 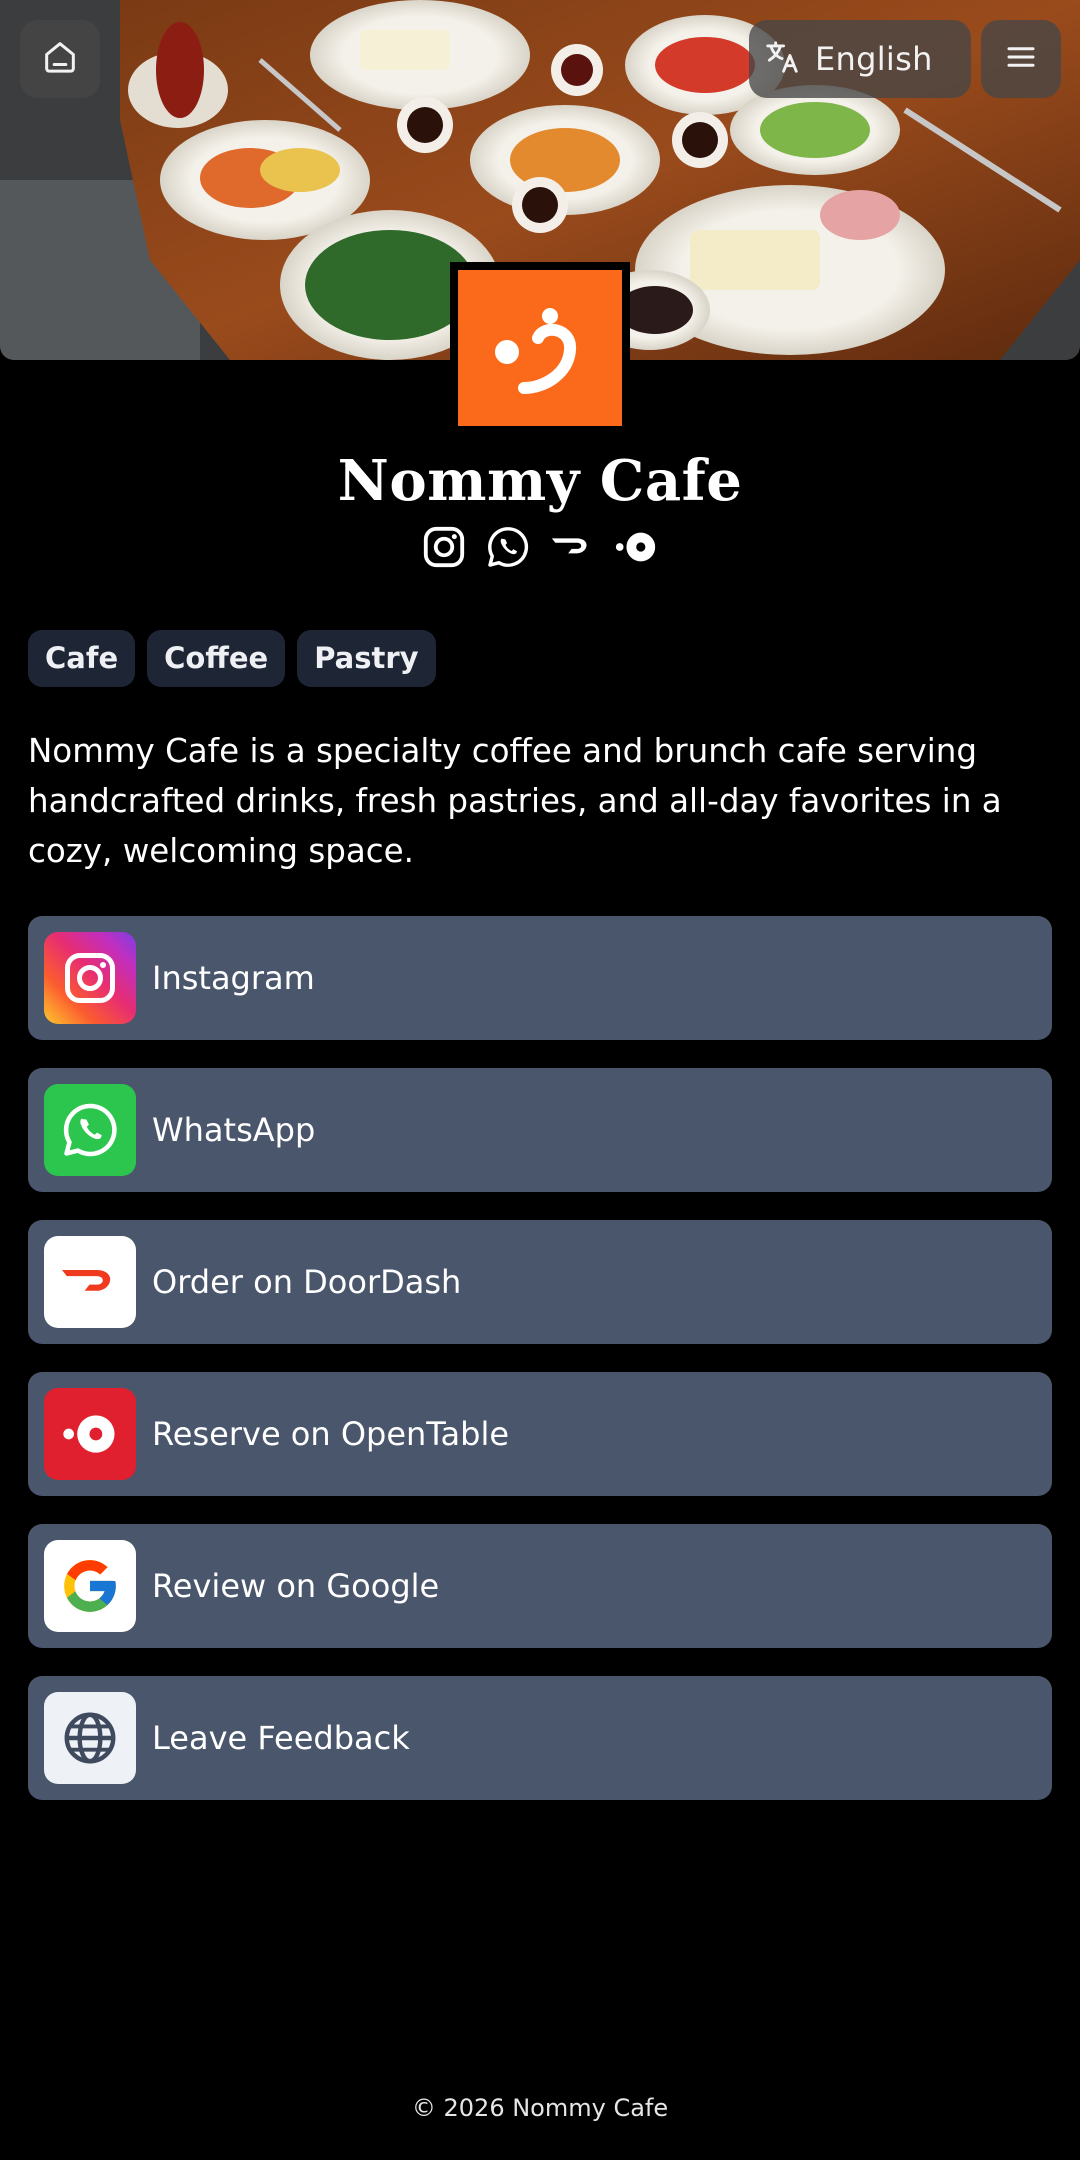 What do you see at coordinates (540, 978) in the screenshot?
I see `instagram-link: Instagram` at bounding box center [540, 978].